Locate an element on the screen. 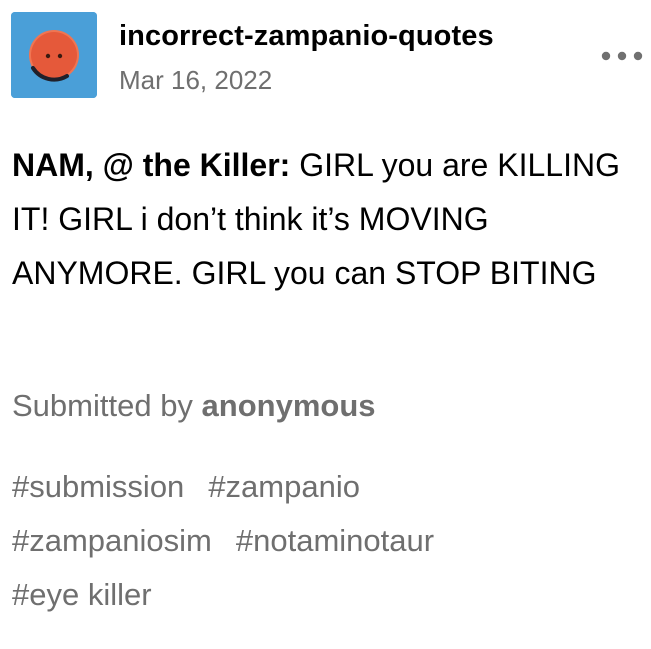 The image size is (651, 649). tag-zampaniosim: #zampaniosim is located at coordinates (112, 541).